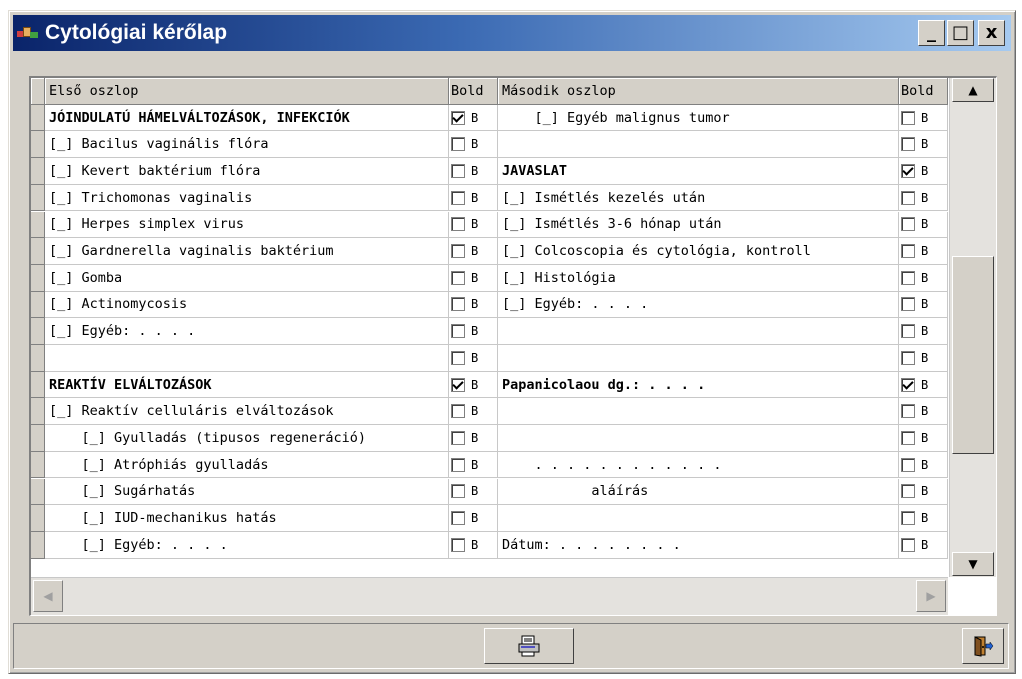 The width and height of the screenshot is (1022, 679). I want to click on column-header-second: Második oszlop, so click(698, 91).